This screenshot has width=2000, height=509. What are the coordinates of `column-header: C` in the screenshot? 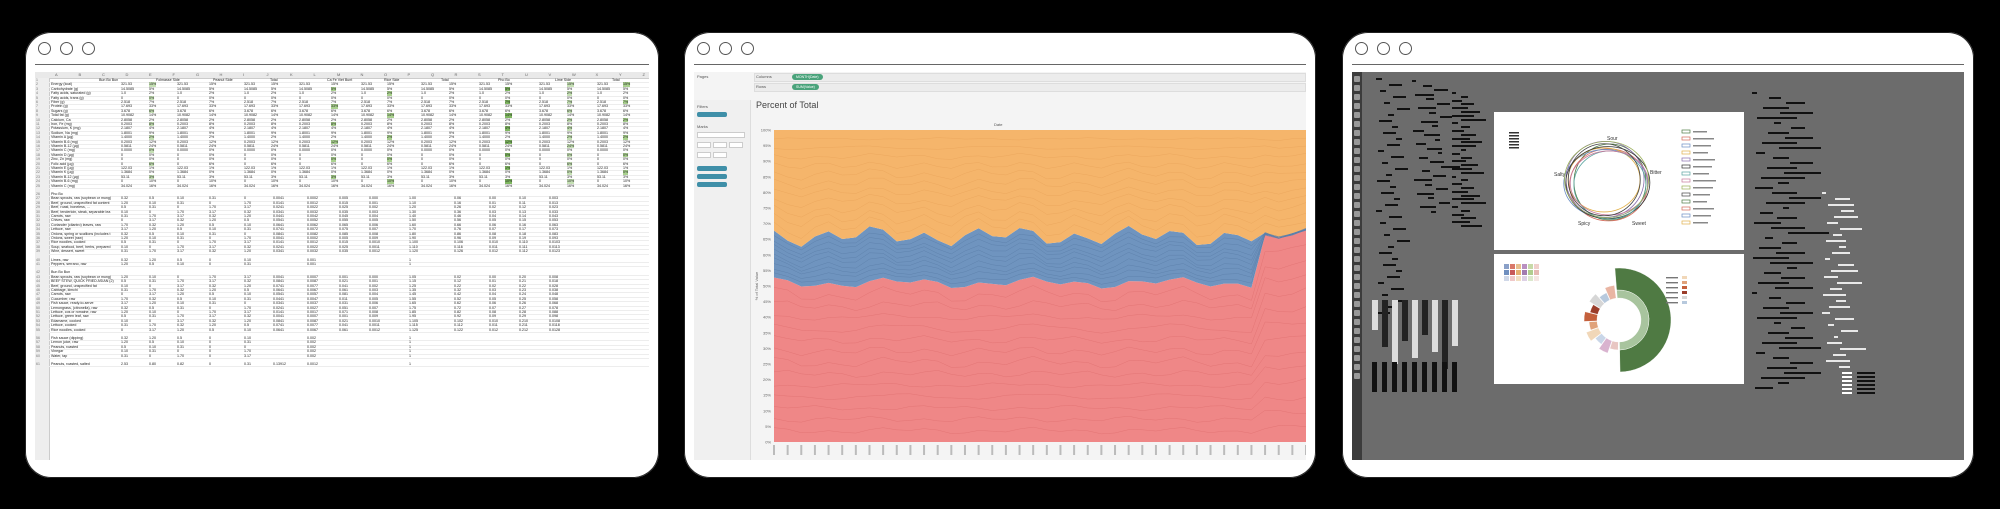 It's located at (103, 74).